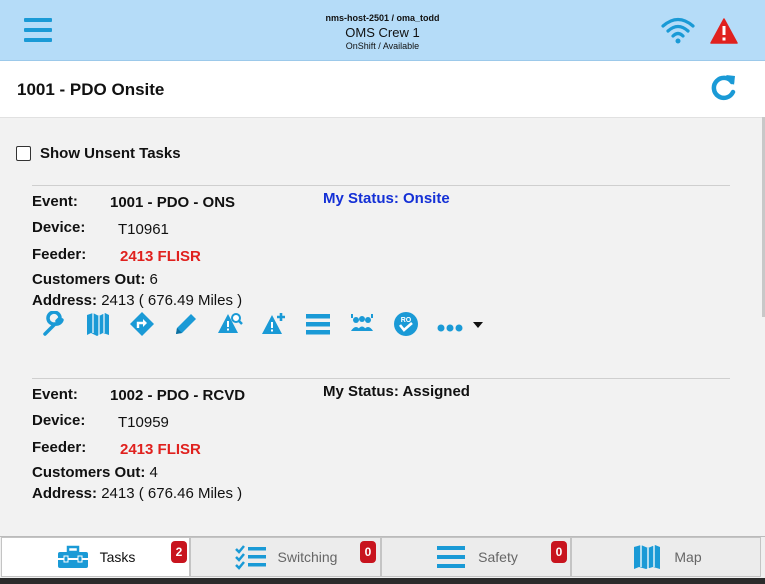  Describe the element at coordinates (23, 153) in the screenshot. I see `show-unsent-checkbox` at that location.